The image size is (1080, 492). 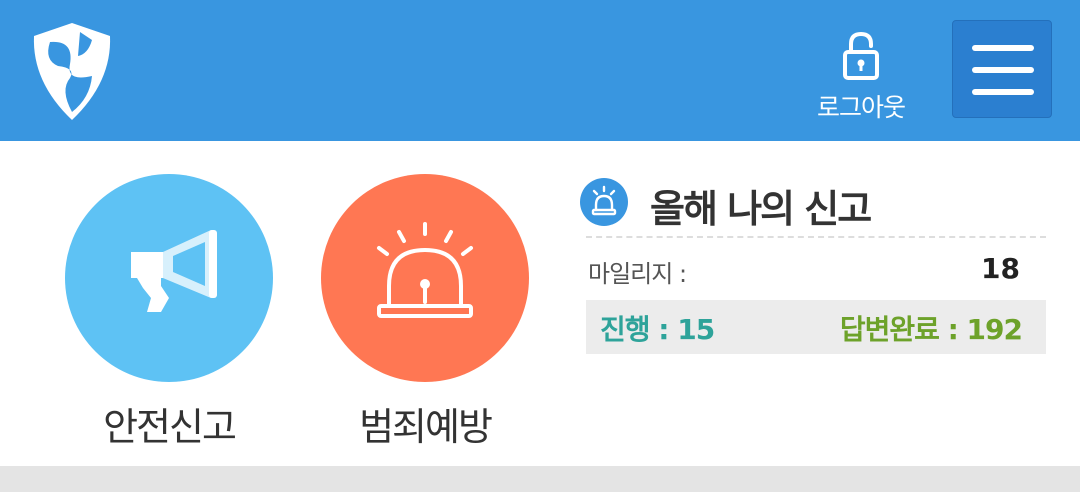 I want to click on mileage-value: 18, so click(x=1000, y=268).